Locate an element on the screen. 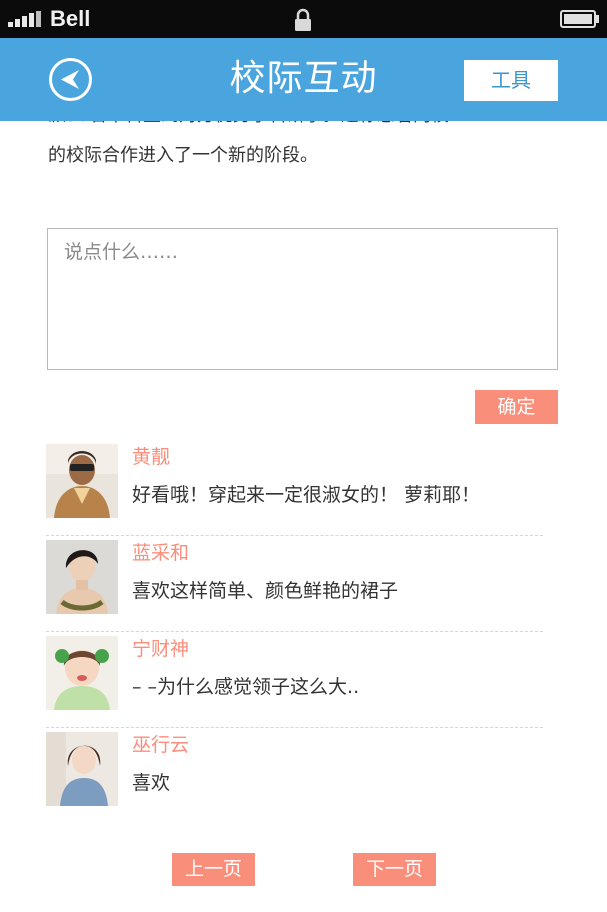  comment-author: 黄靓 is located at coordinates (151, 457).